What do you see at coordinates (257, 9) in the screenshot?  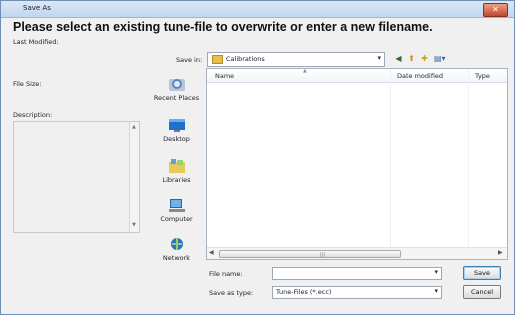 I see `title-bar: Save As ✕` at bounding box center [257, 9].